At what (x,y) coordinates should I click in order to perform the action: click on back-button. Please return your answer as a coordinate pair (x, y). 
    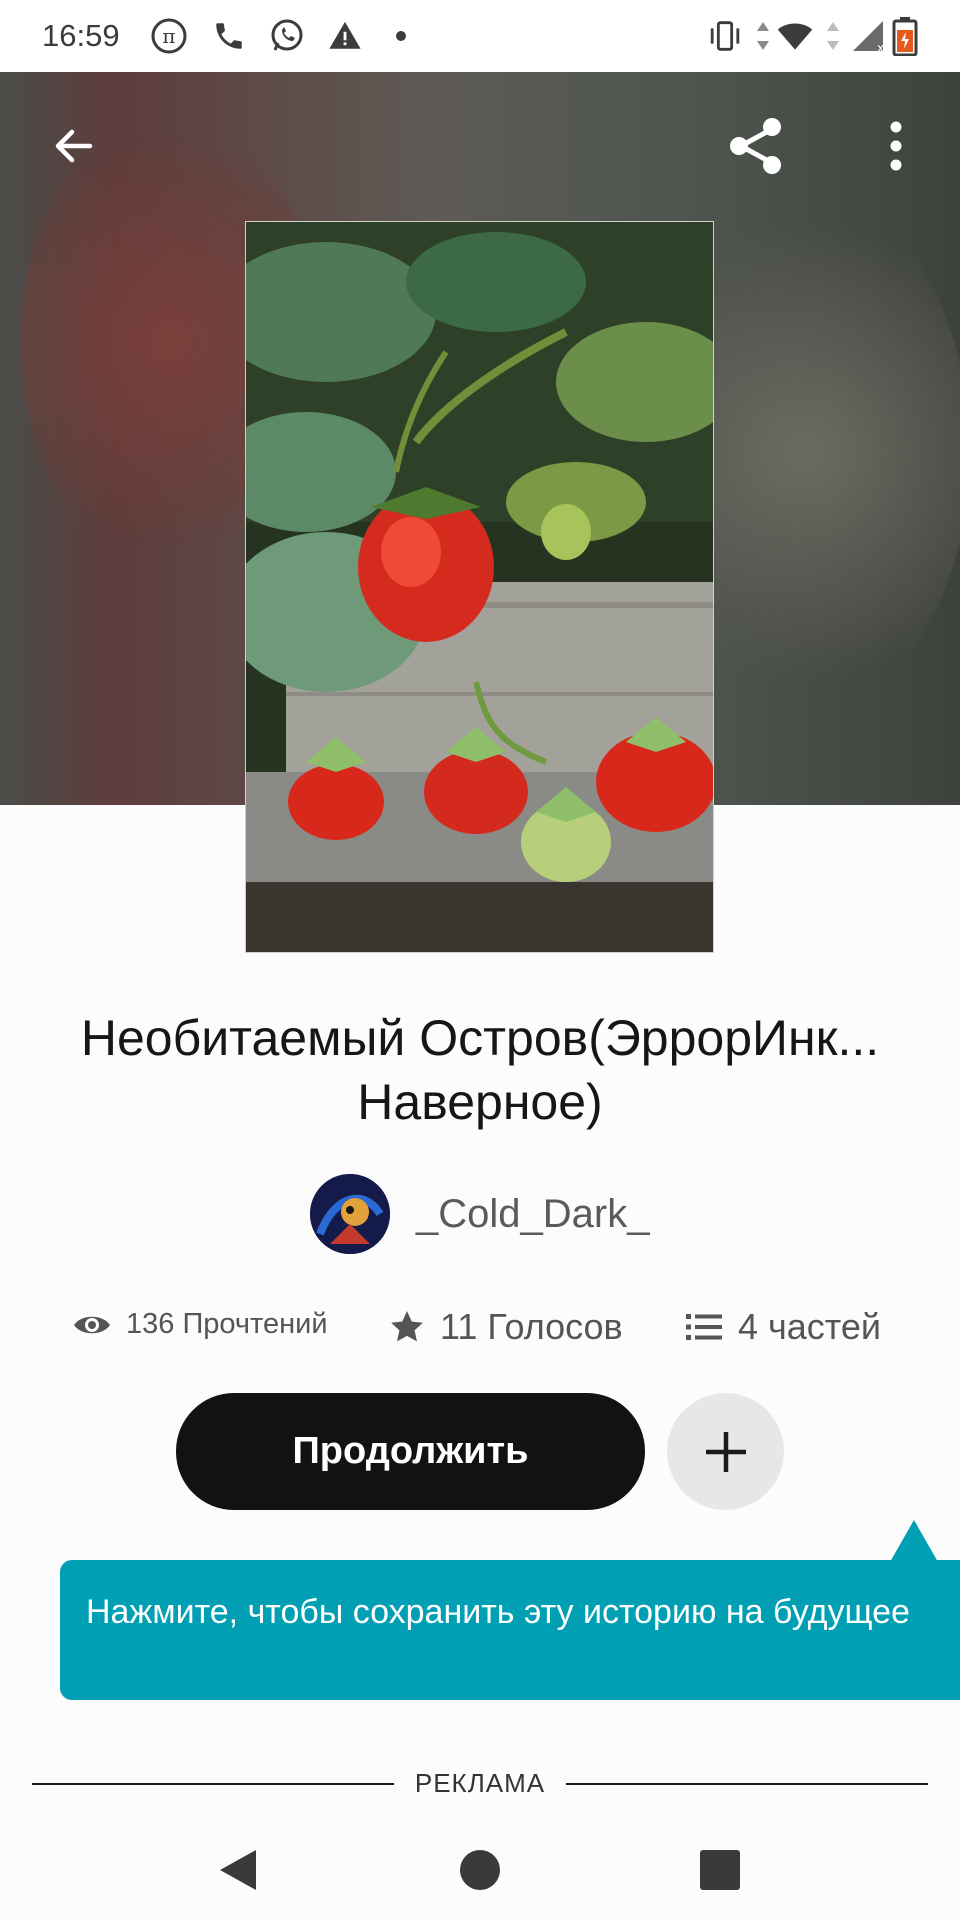
    Looking at the image, I should click on (74, 146).